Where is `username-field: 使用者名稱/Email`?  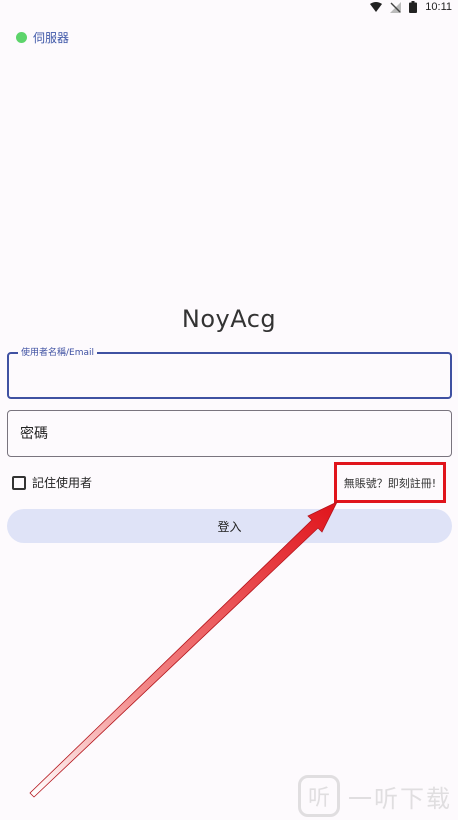 username-field: 使用者名稱/Email is located at coordinates (229, 373).